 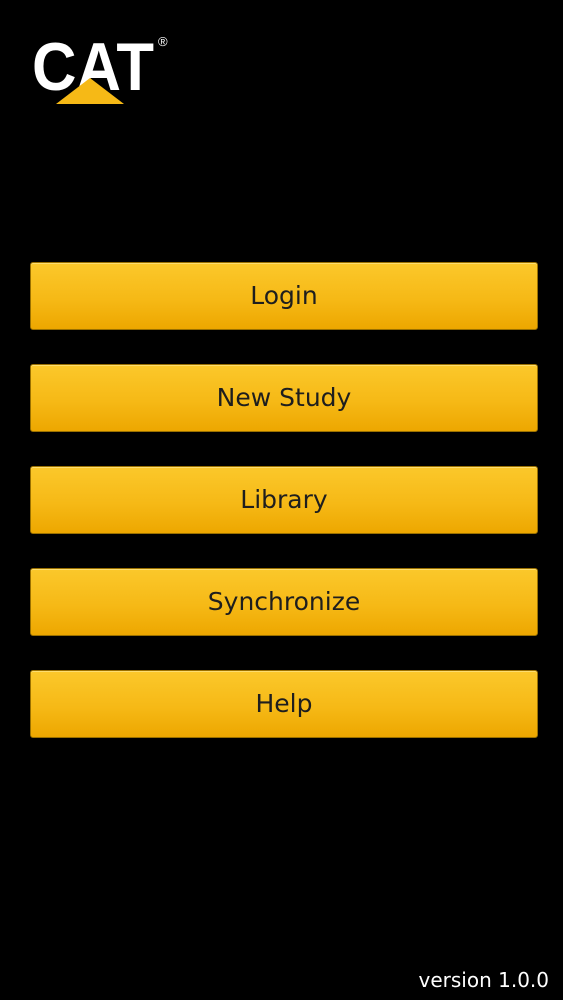 I want to click on version-label: version 1.0.0, so click(x=484, y=980).